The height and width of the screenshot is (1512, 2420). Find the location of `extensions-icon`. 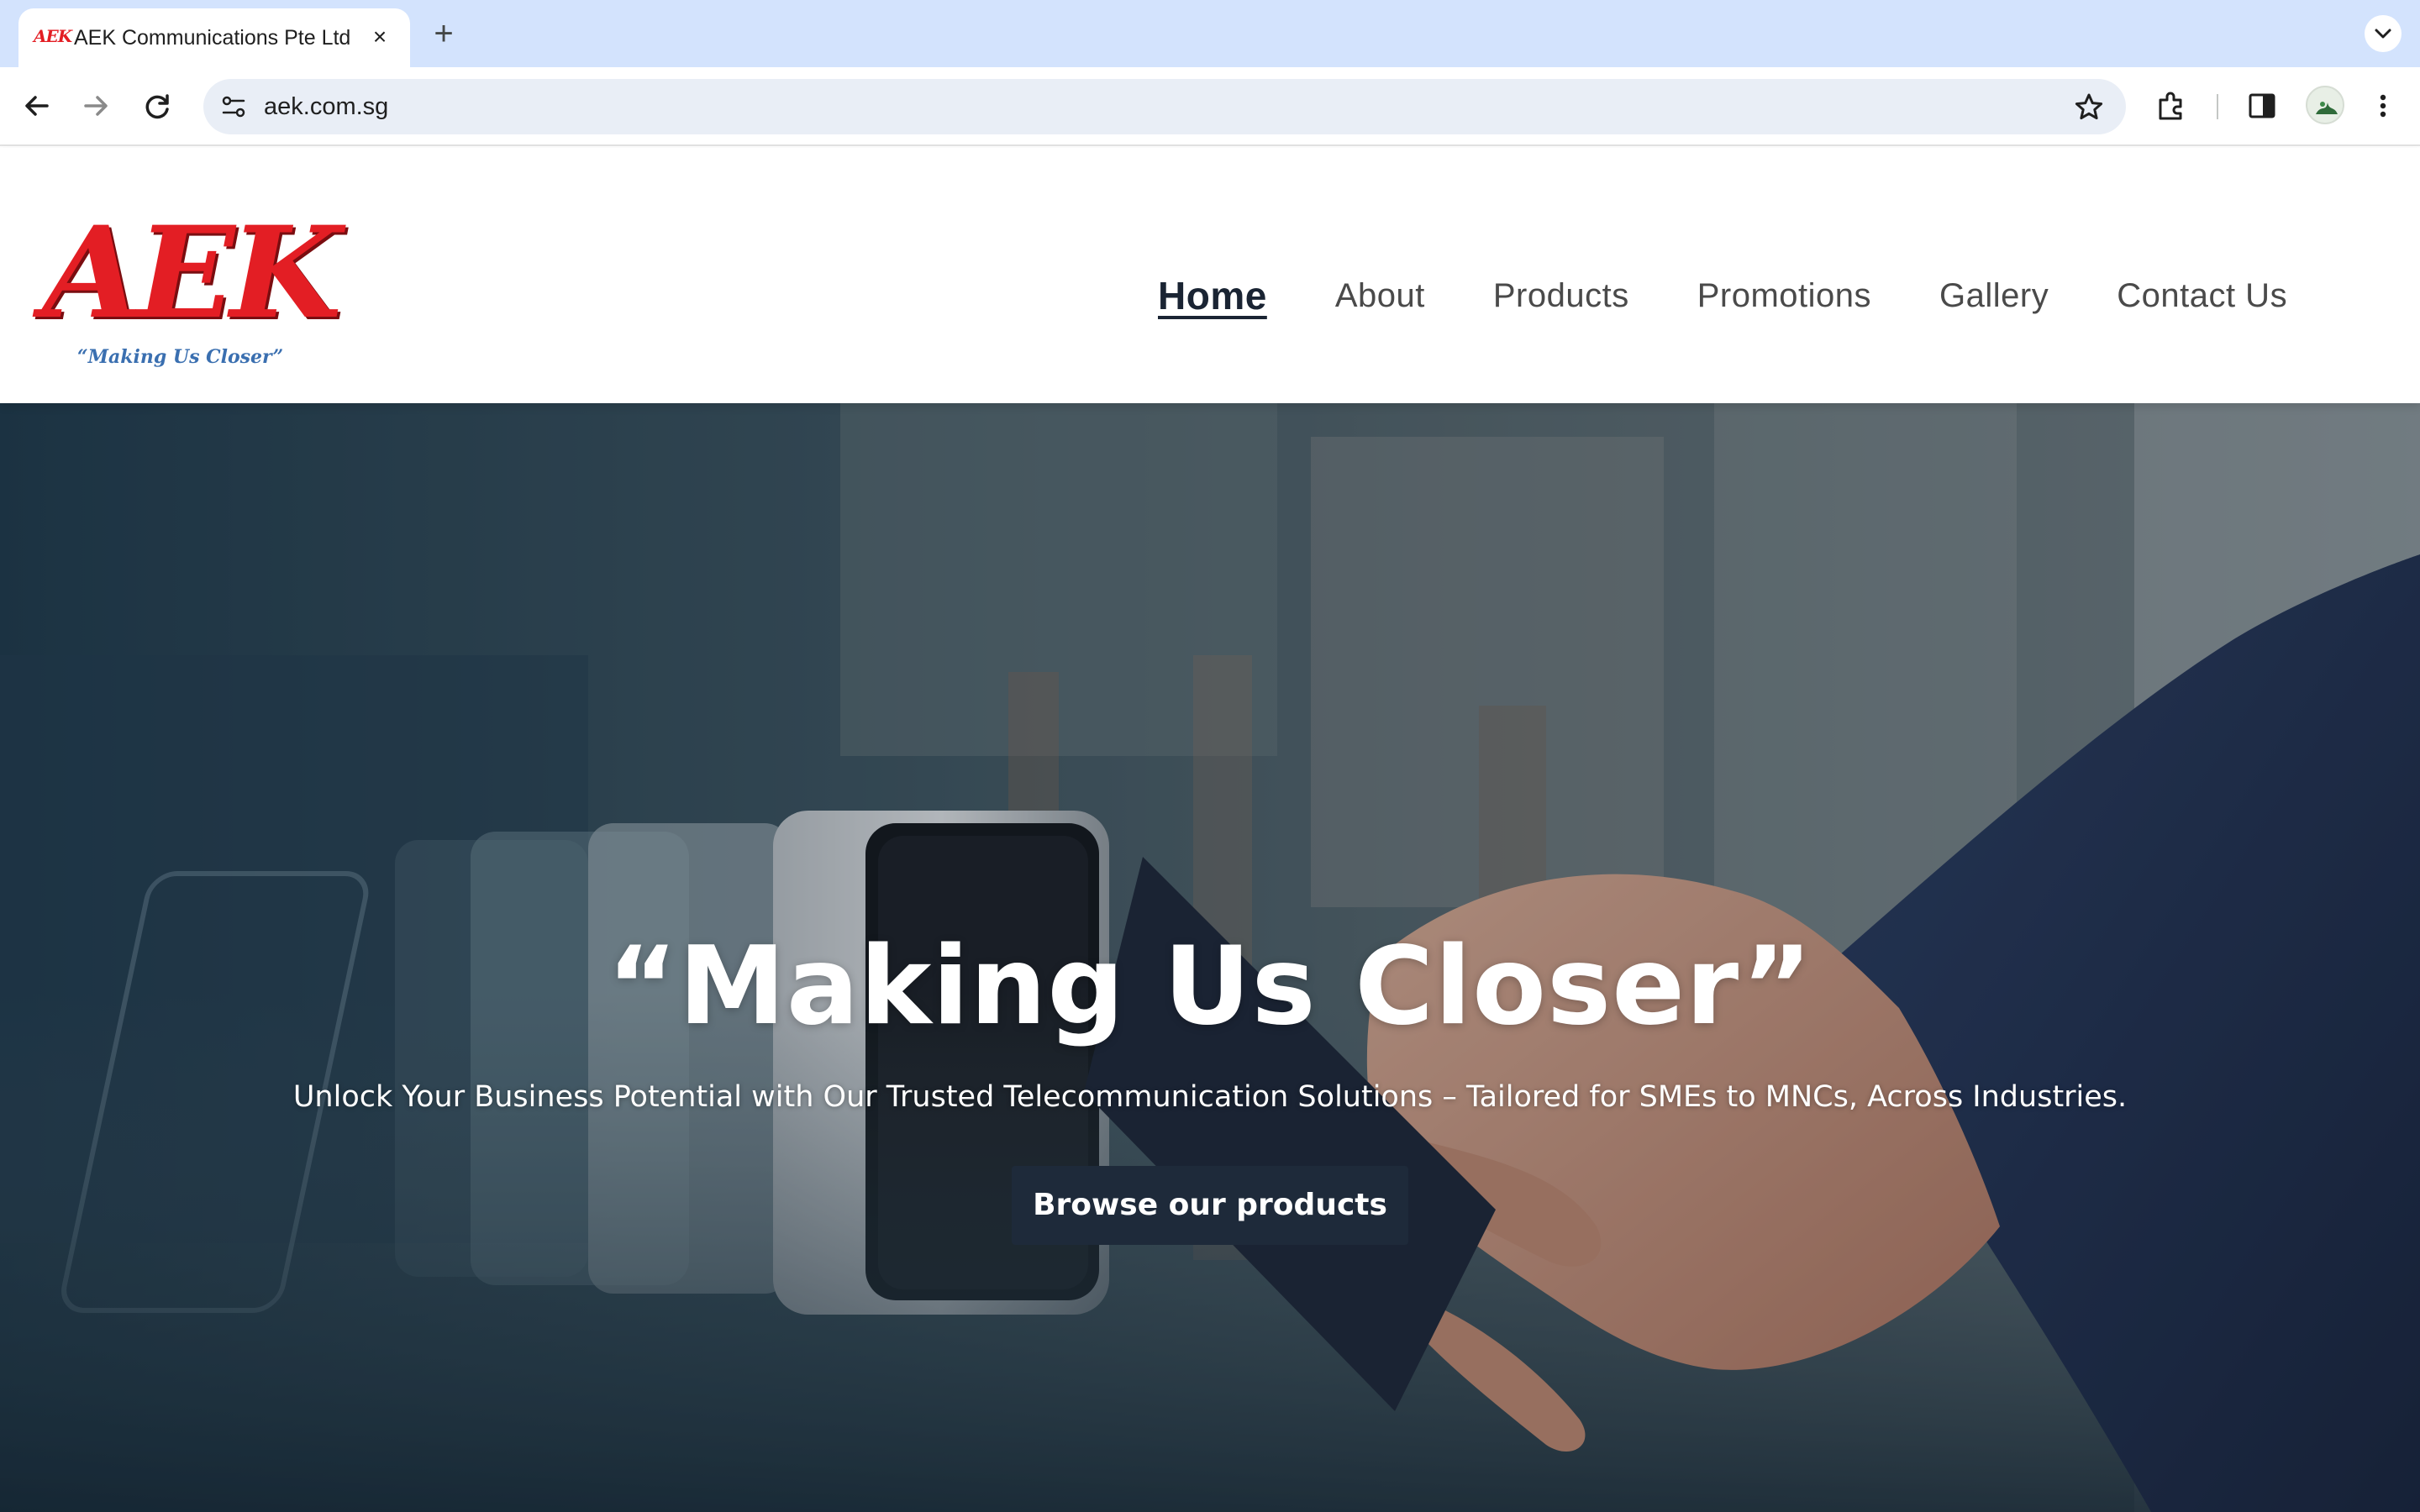

extensions-icon is located at coordinates (2171, 105).